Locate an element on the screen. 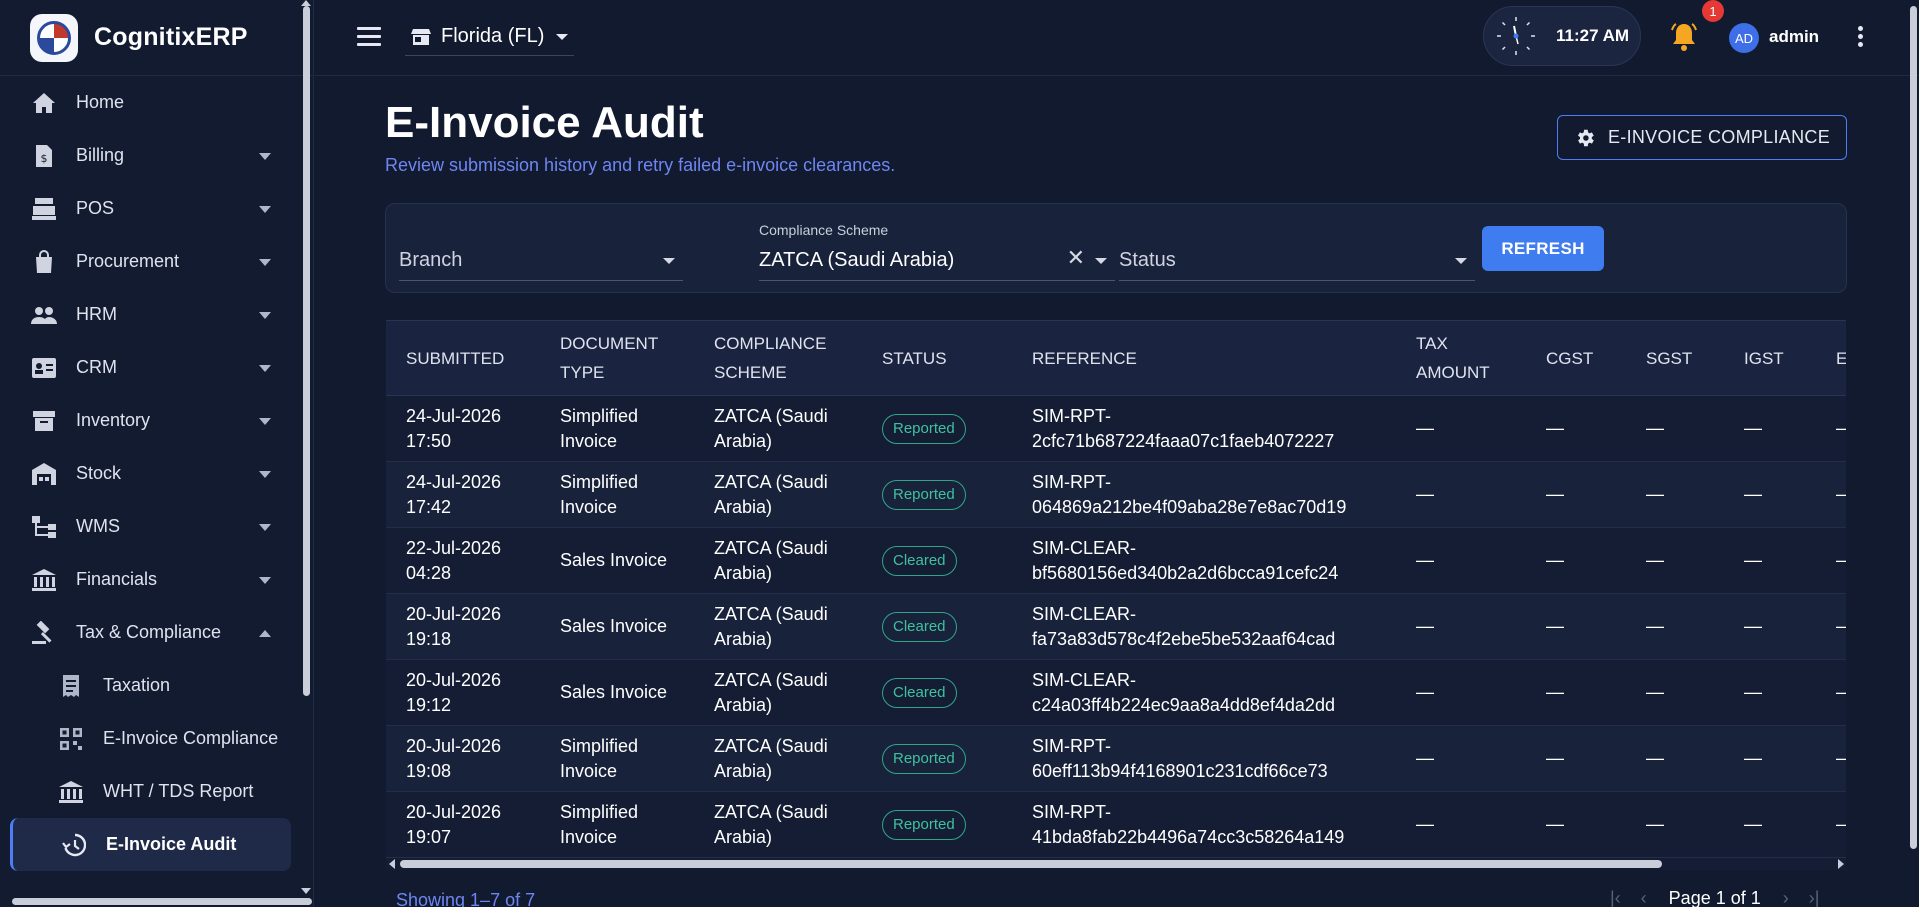 This screenshot has width=1919, height=907. e-invoice-compliance-button: E-INVOICE COMPLIANCE is located at coordinates (1702, 137).